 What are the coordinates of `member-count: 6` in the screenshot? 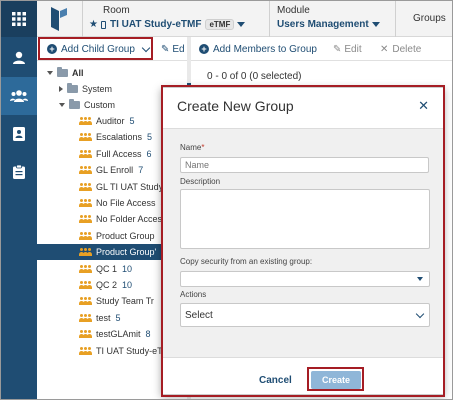 It's located at (149, 153).